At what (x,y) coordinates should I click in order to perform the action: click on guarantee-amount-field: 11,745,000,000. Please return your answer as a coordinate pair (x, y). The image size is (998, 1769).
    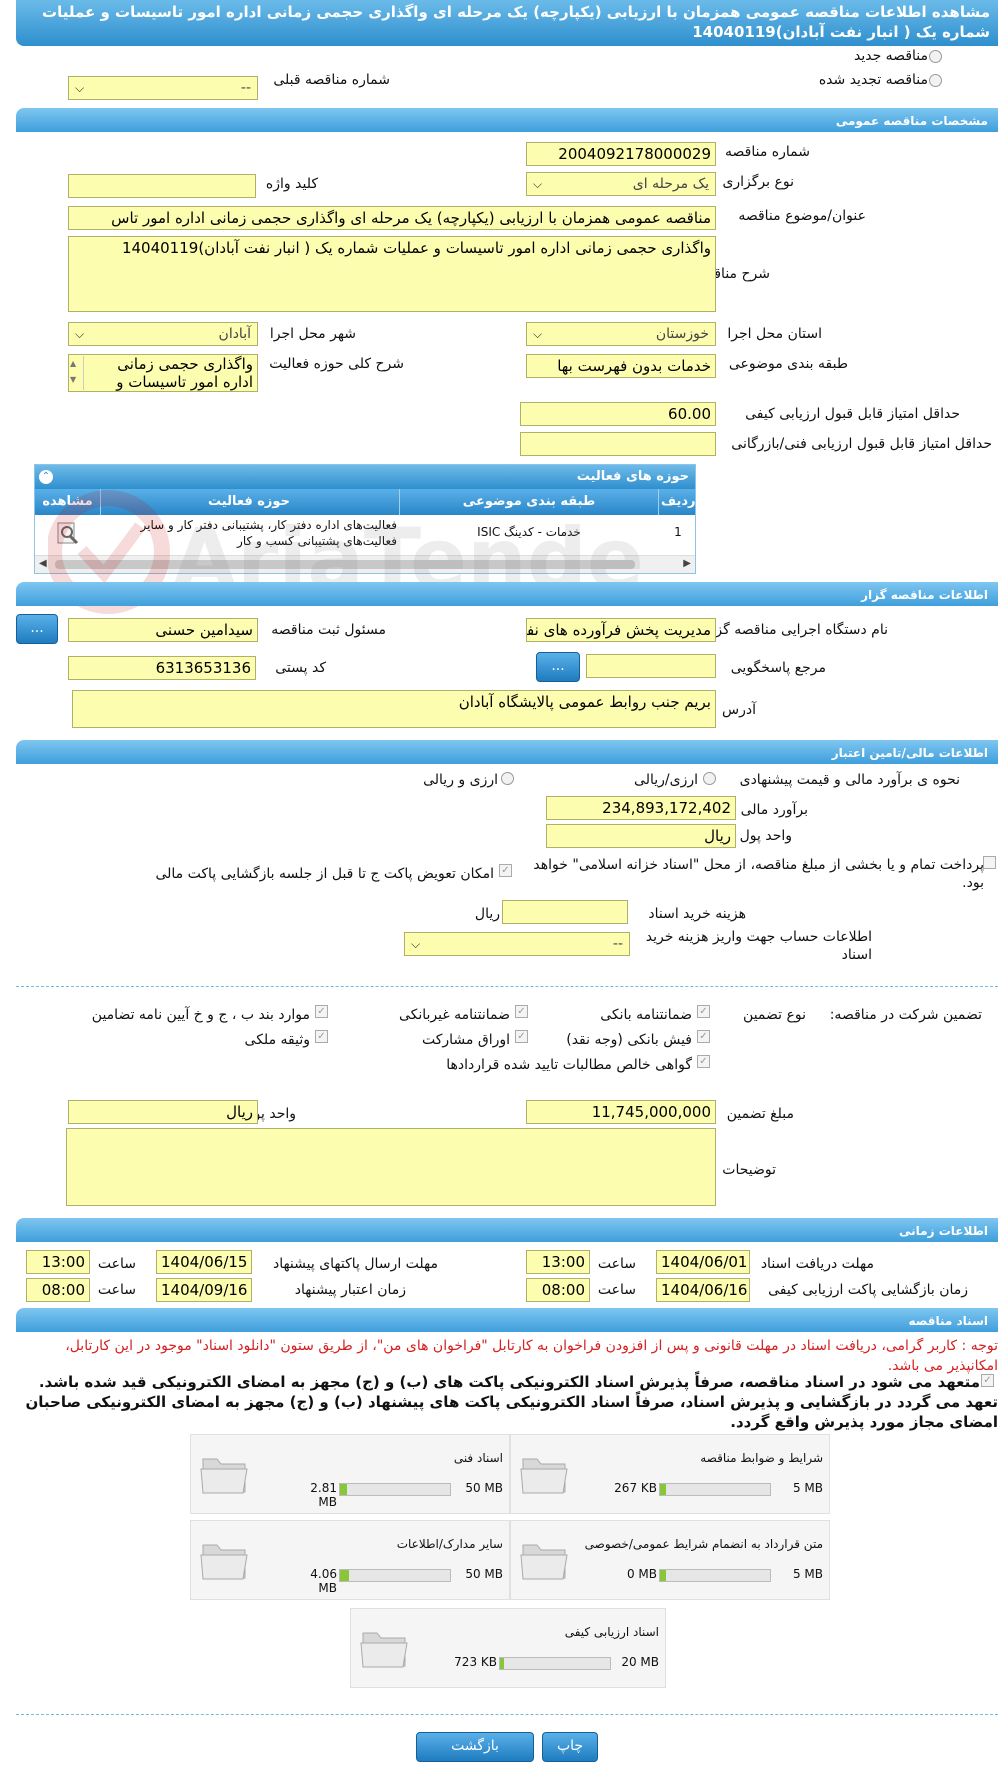
    Looking at the image, I should click on (621, 1112).